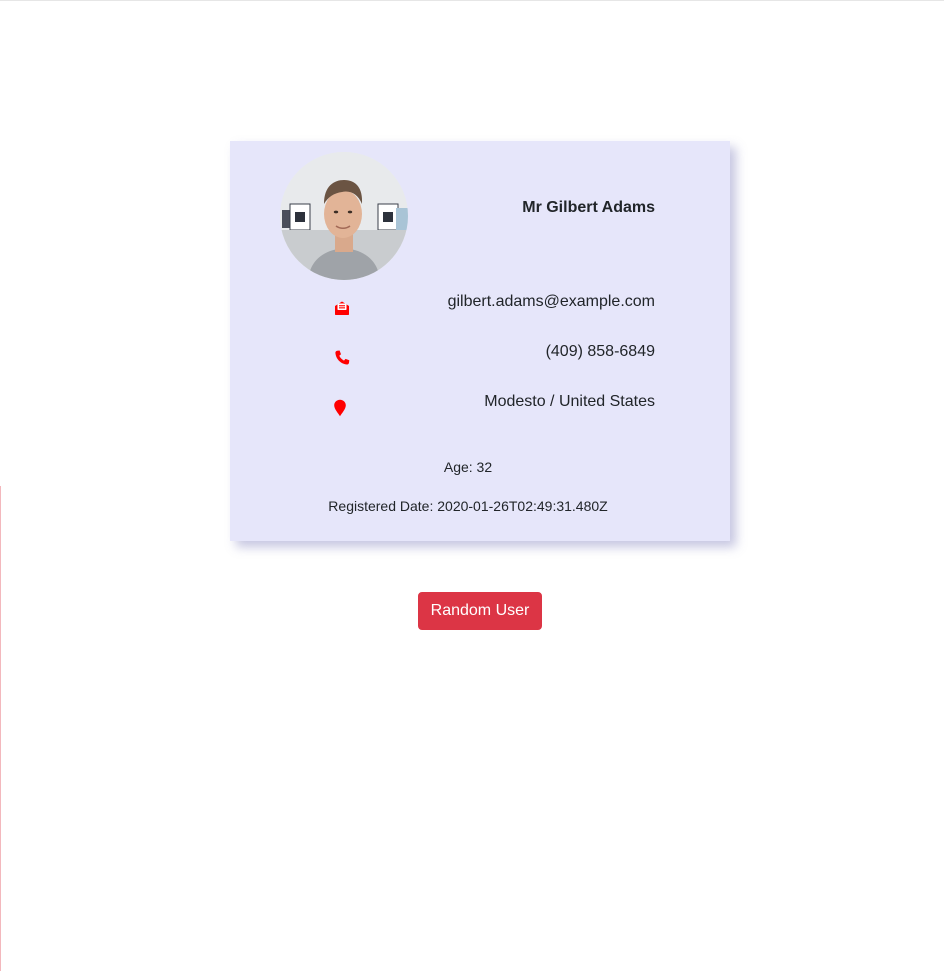 This screenshot has width=944, height=971. I want to click on avatar-photo, so click(344, 216).